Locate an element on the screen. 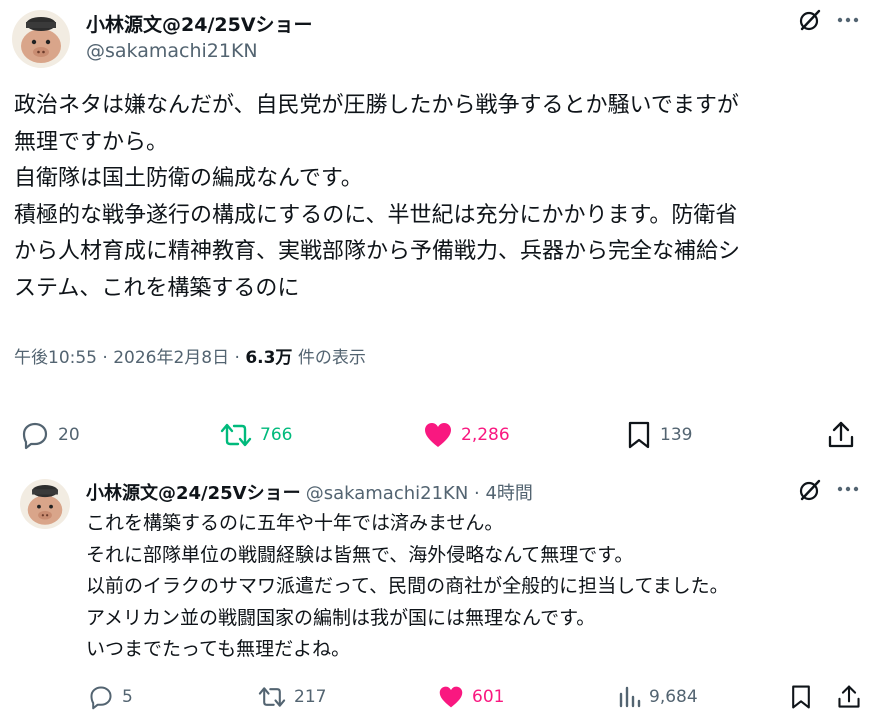 The width and height of the screenshot is (890, 726). reply-body-line: 以前のイラクのサマワ派遣だって、民間の商社が全般的に担当してました。 is located at coordinates (407, 586).